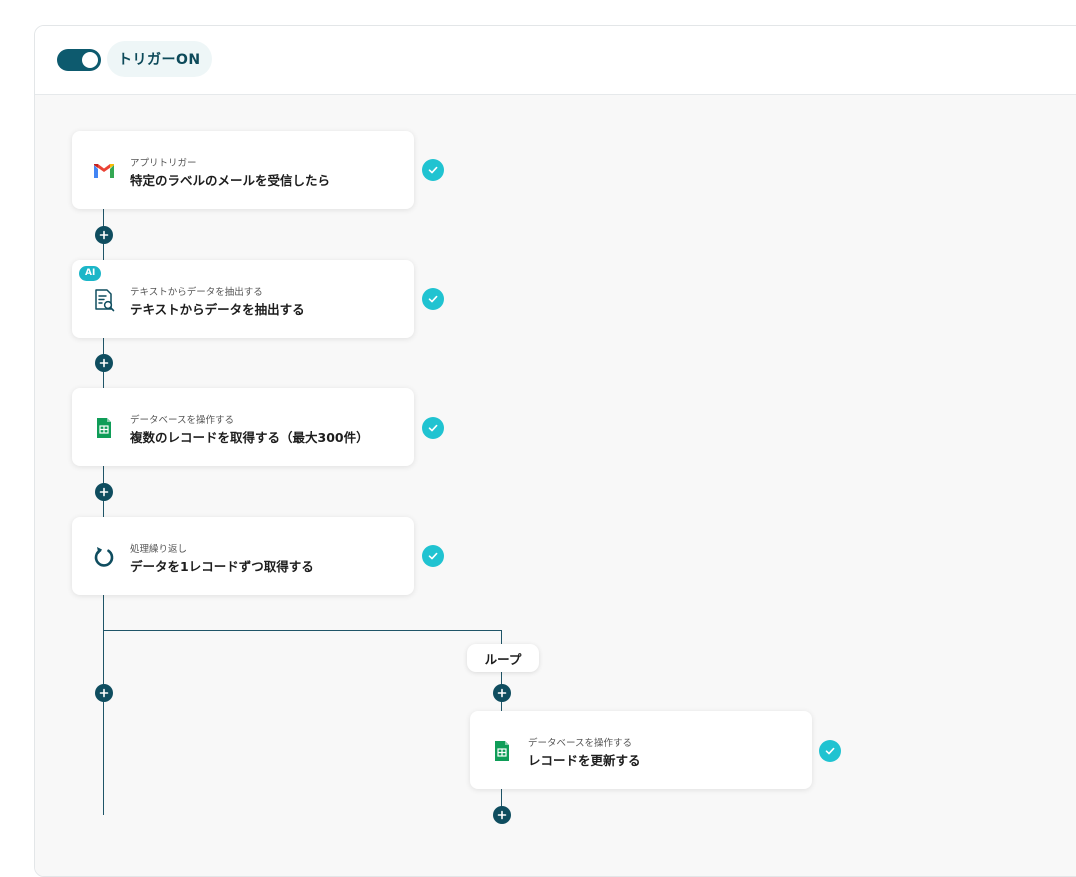 The width and height of the screenshot is (1076, 877). What do you see at coordinates (217, 309) in the screenshot?
I see `step-title: テキストからデータを抽出する` at bounding box center [217, 309].